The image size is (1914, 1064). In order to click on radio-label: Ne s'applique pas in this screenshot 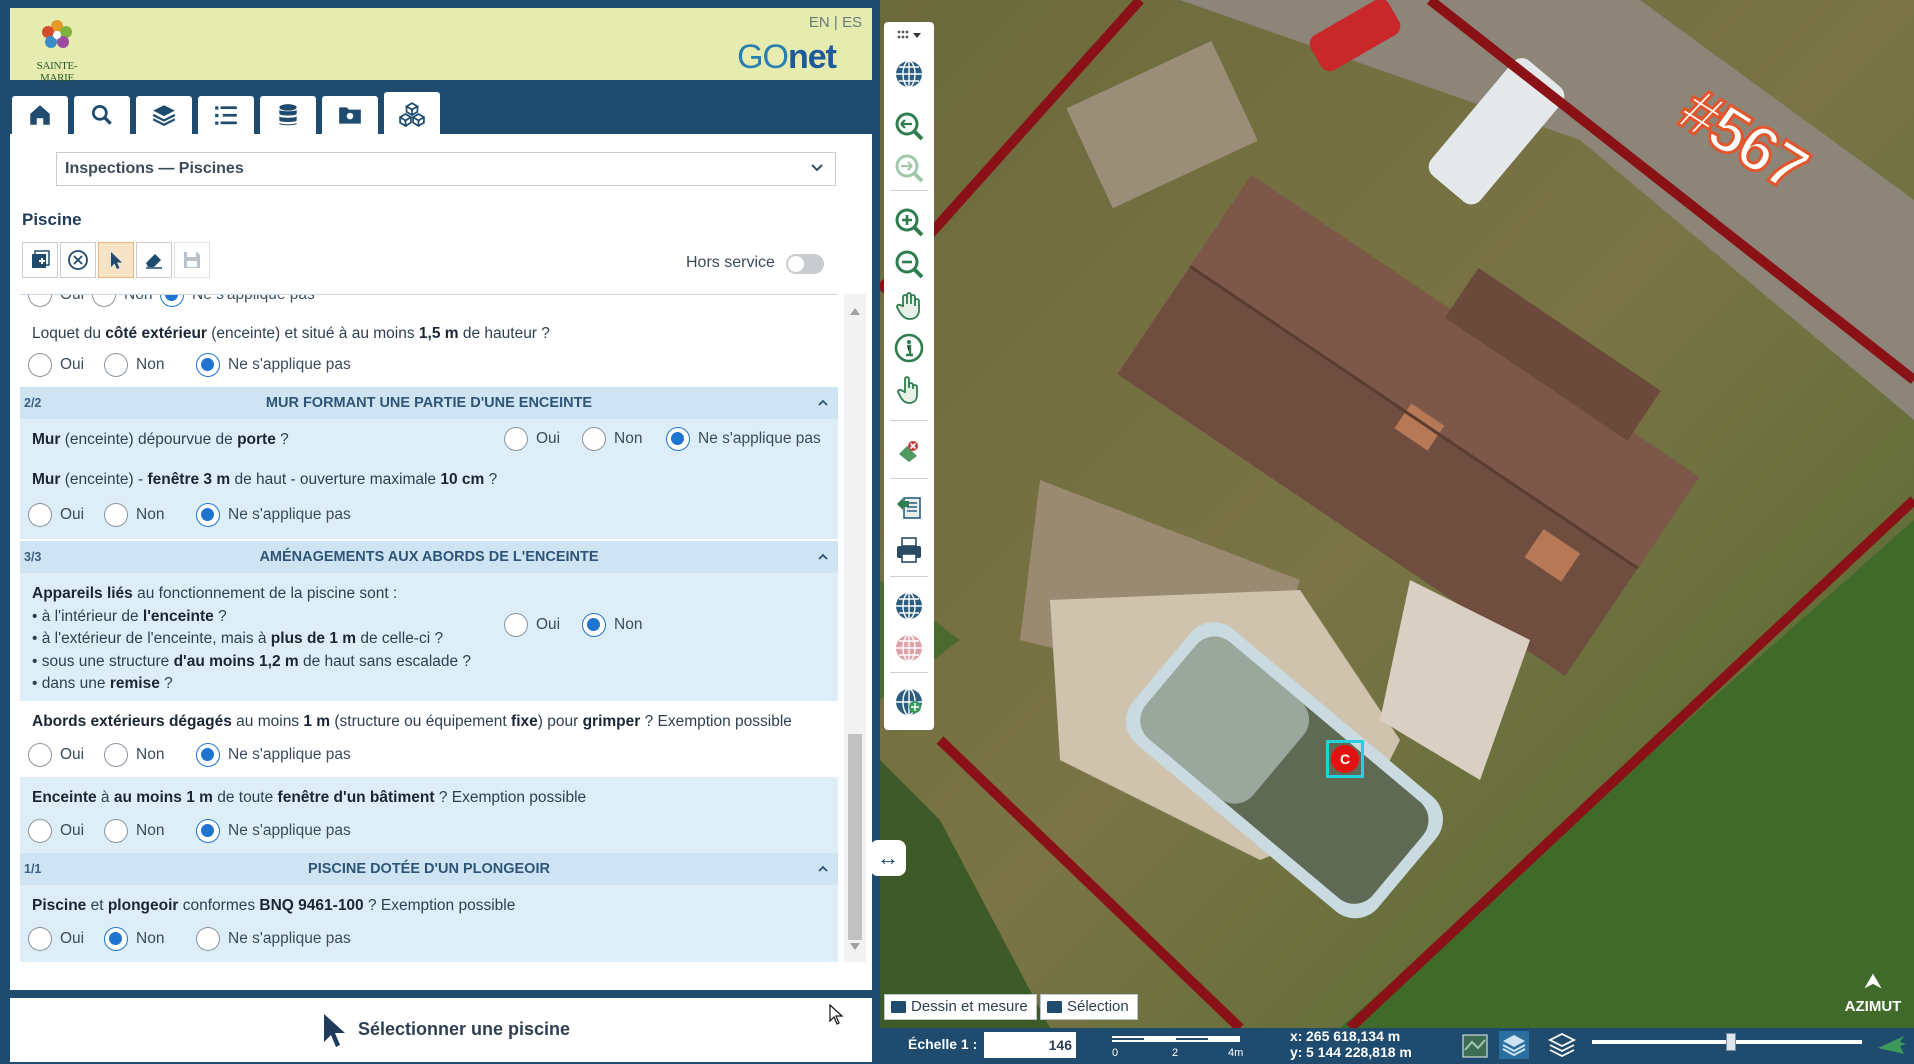, I will do `click(289, 364)`.